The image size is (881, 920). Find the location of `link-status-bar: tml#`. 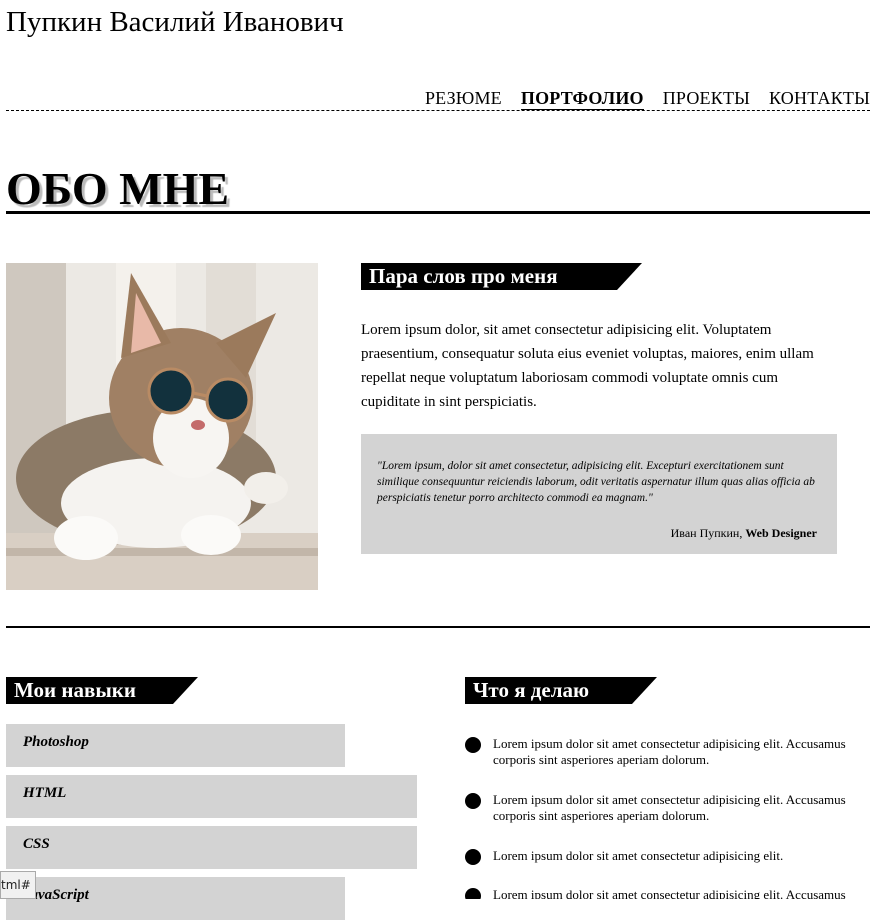

link-status-bar: tml# is located at coordinates (18, 885).